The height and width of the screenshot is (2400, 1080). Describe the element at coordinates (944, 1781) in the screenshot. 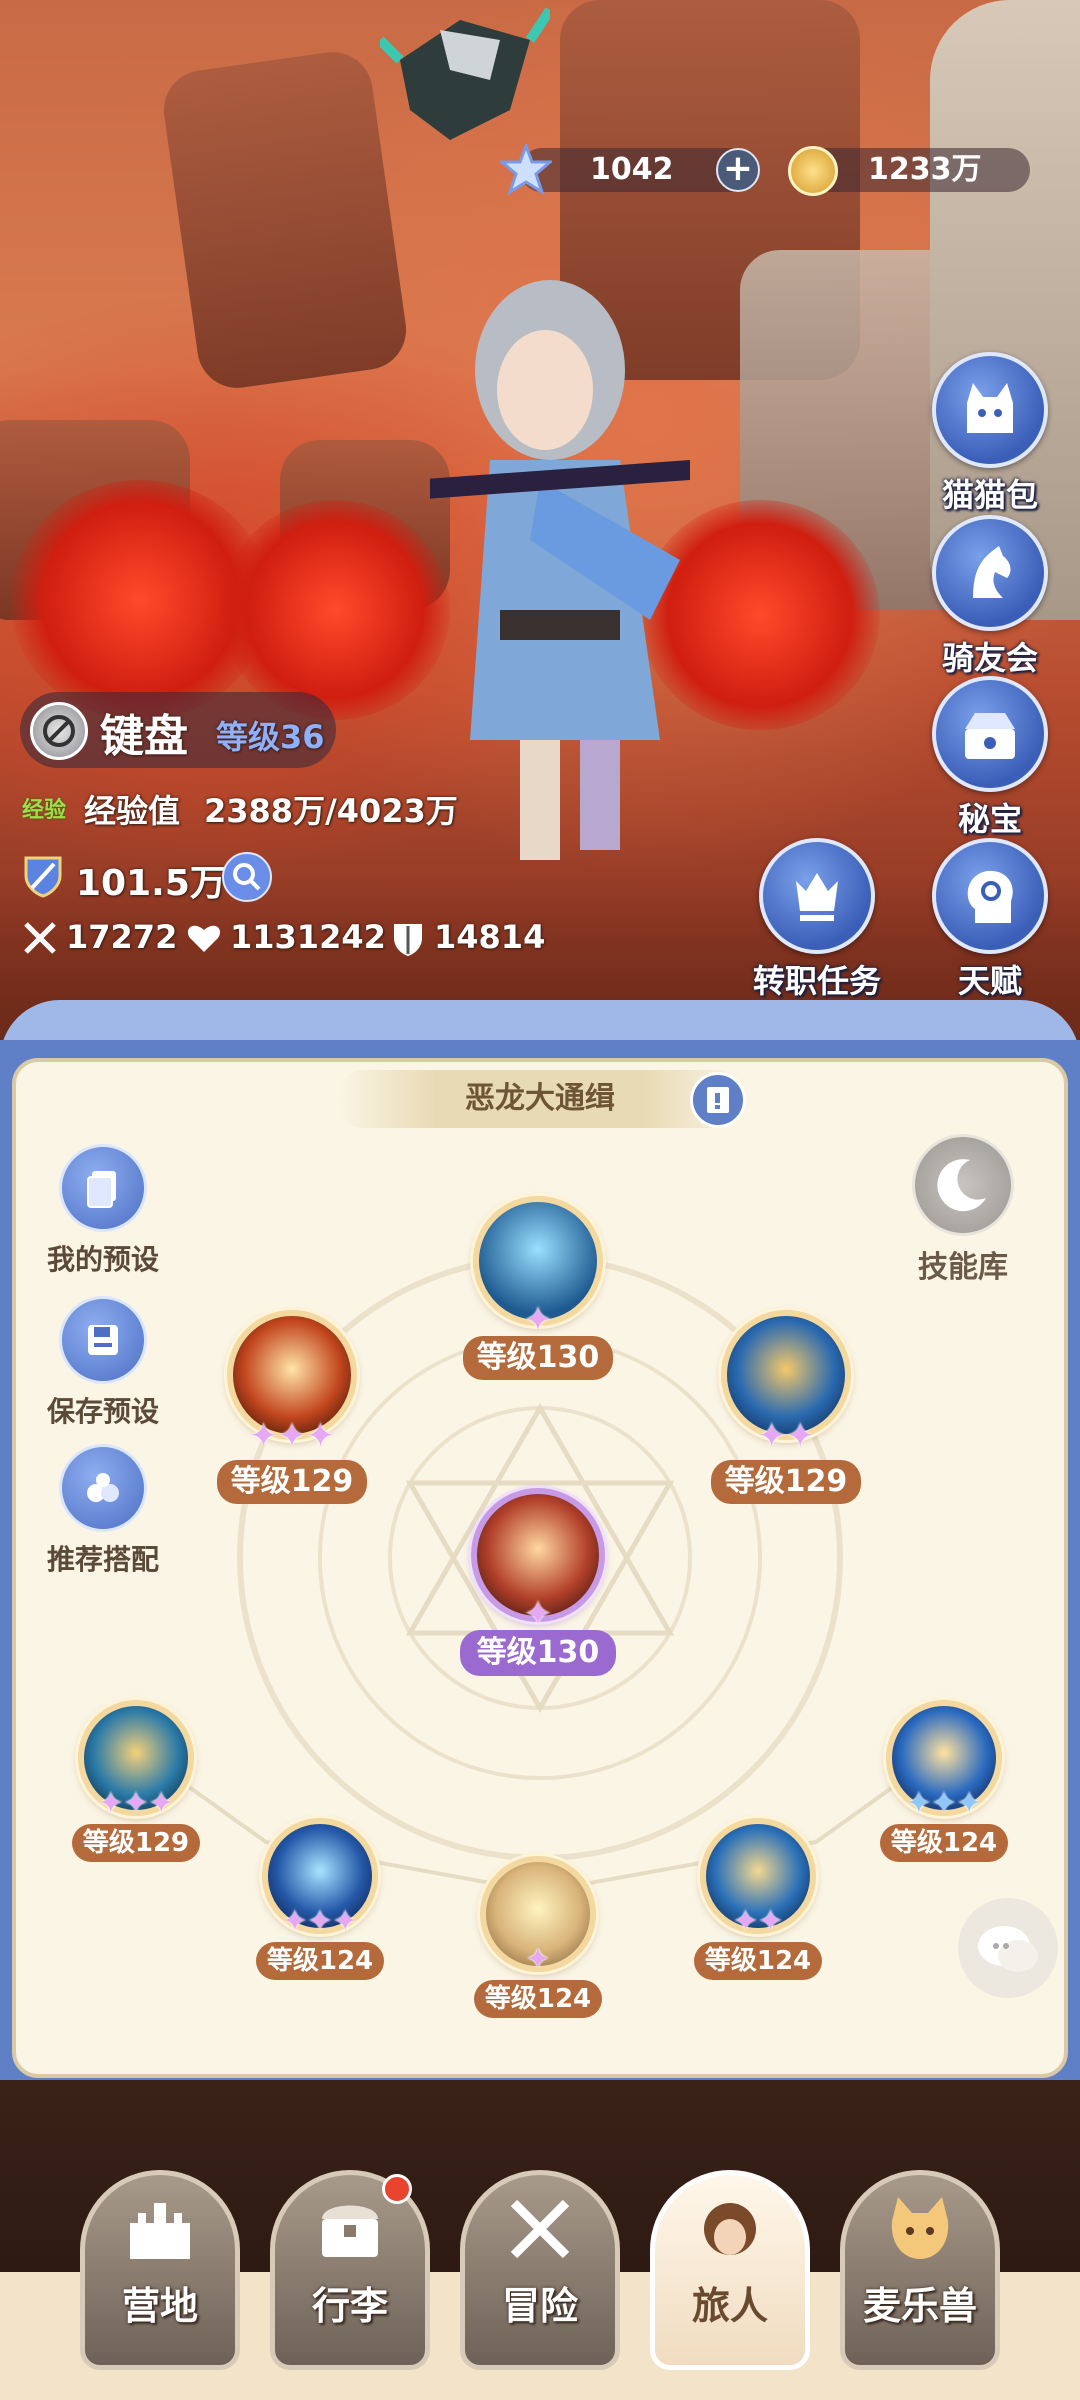

I see `skill-slot-outer-right: ✦✦✦ 等级124` at that location.